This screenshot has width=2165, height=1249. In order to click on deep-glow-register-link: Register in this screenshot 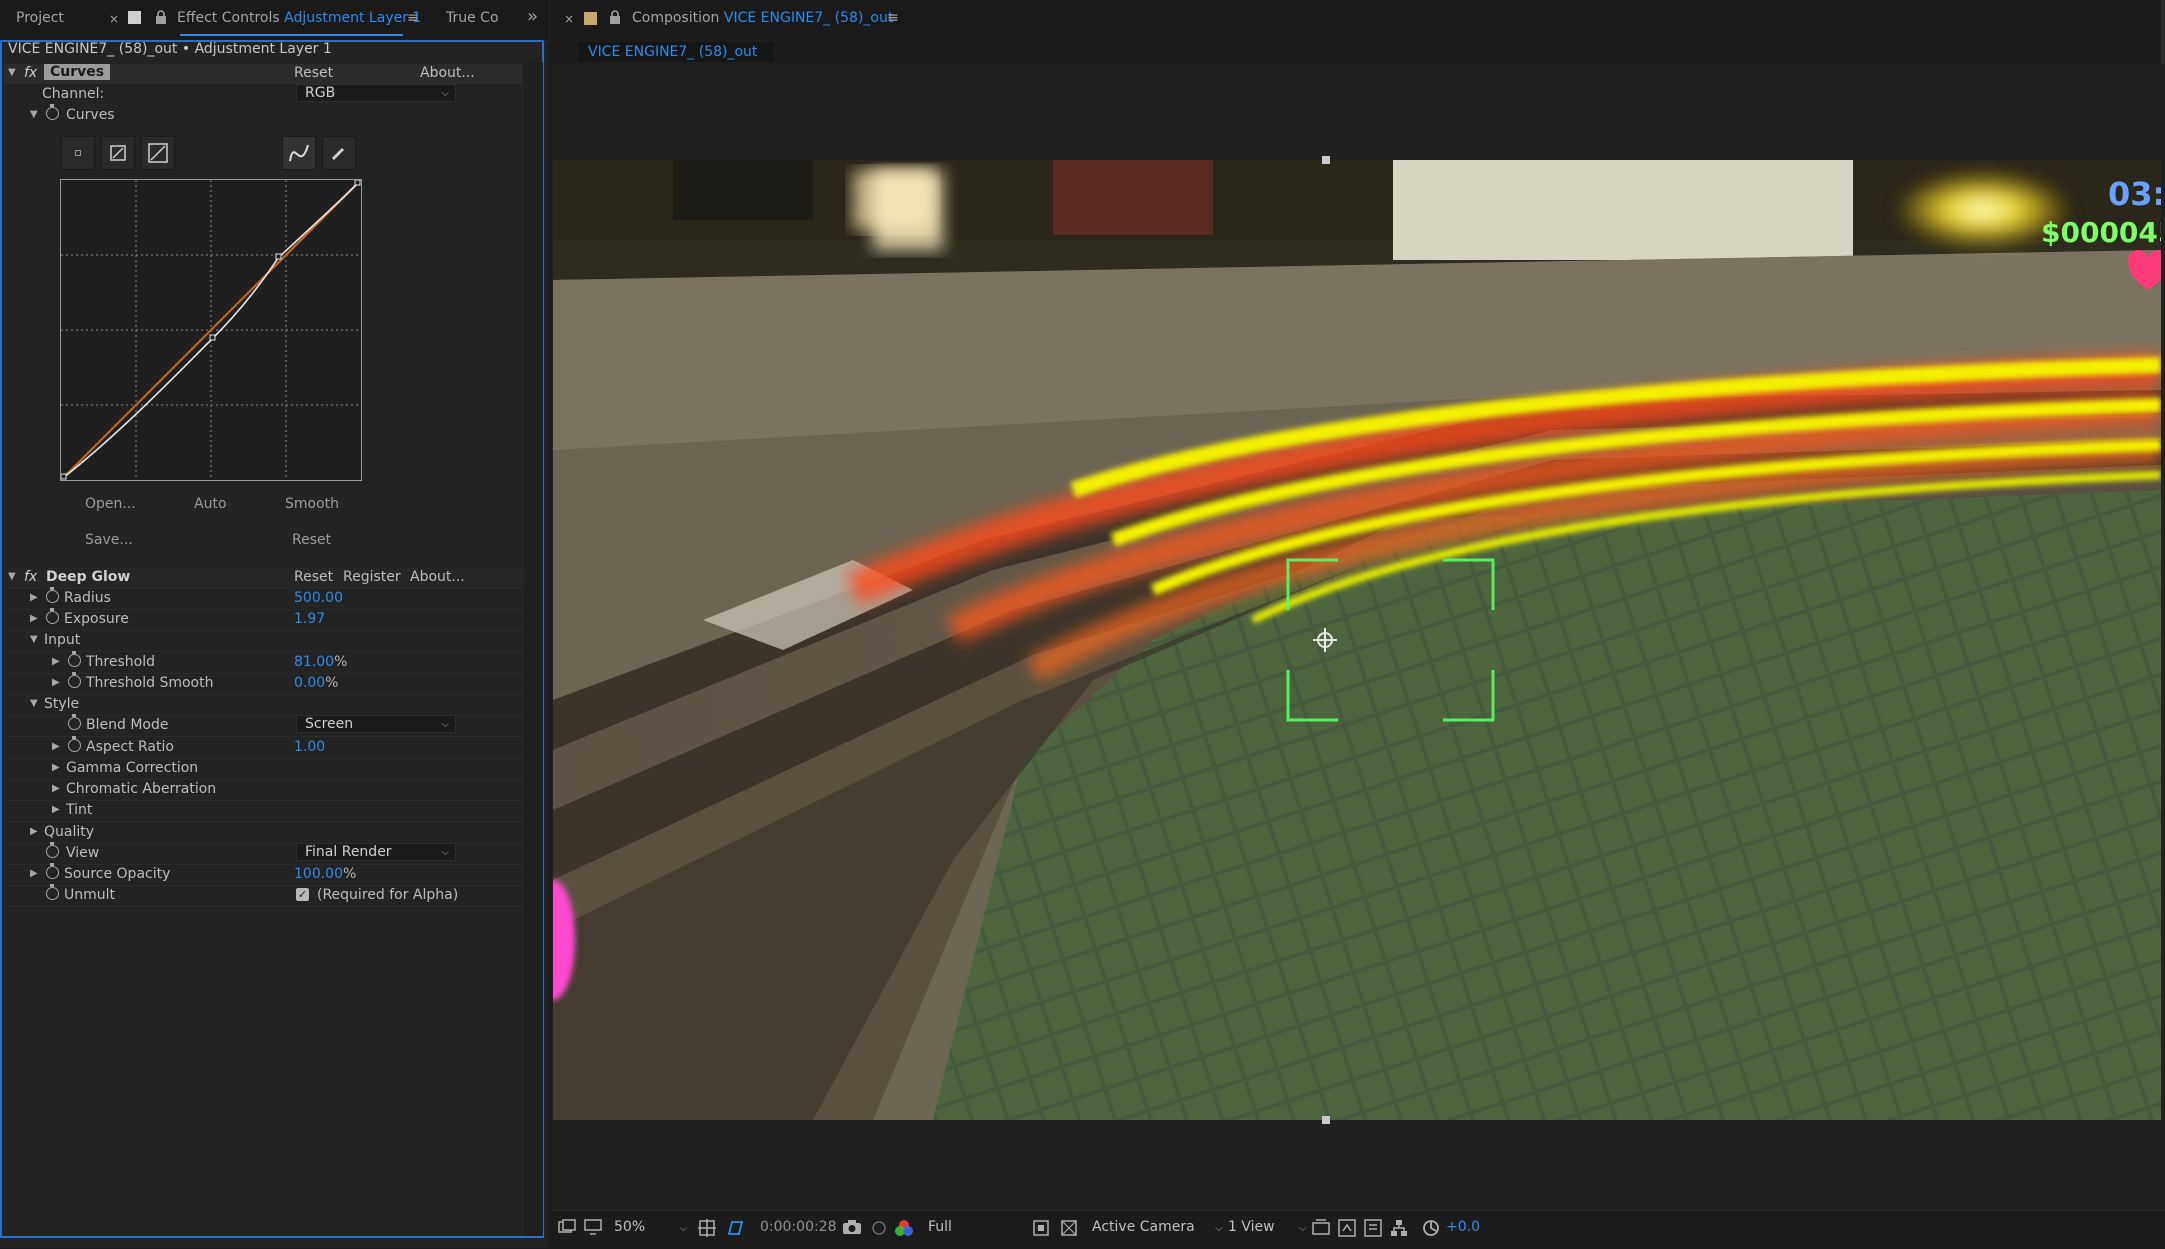, I will do `click(372, 577)`.